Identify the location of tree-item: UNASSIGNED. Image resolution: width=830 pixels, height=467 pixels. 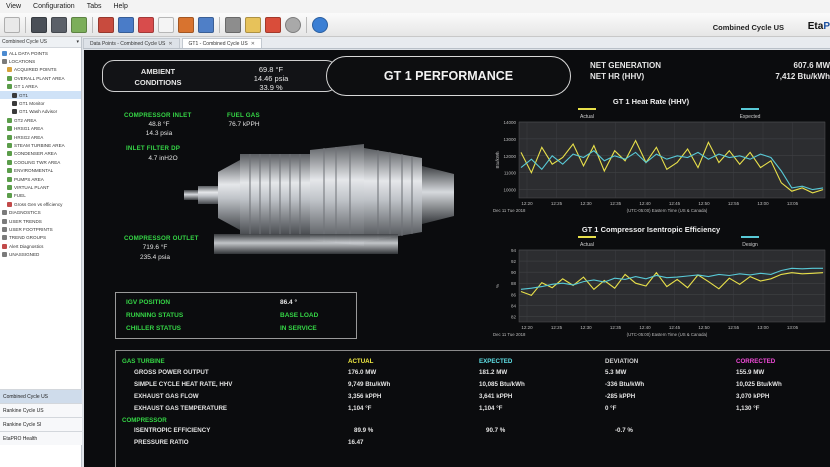
(40, 254).